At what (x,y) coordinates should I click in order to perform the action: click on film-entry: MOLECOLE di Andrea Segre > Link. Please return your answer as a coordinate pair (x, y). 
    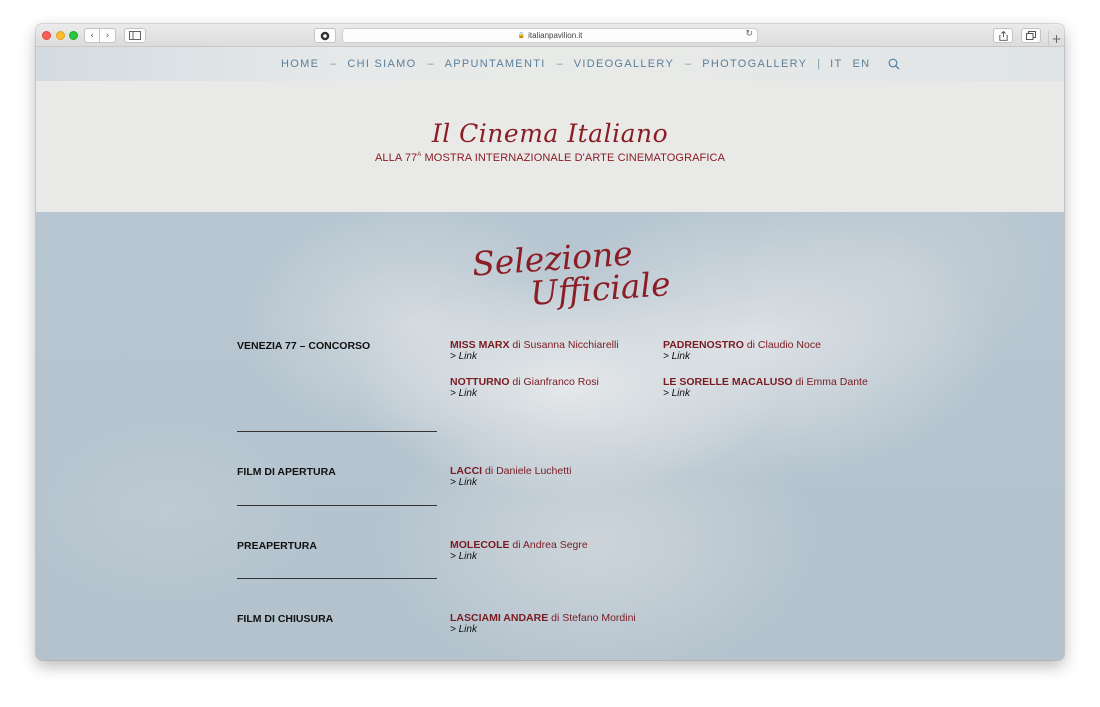
    Looking at the image, I should click on (519, 551).